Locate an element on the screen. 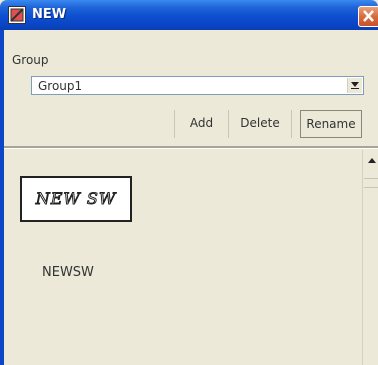 This screenshot has height=365, width=378. add-button: Add is located at coordinates (201, 124).